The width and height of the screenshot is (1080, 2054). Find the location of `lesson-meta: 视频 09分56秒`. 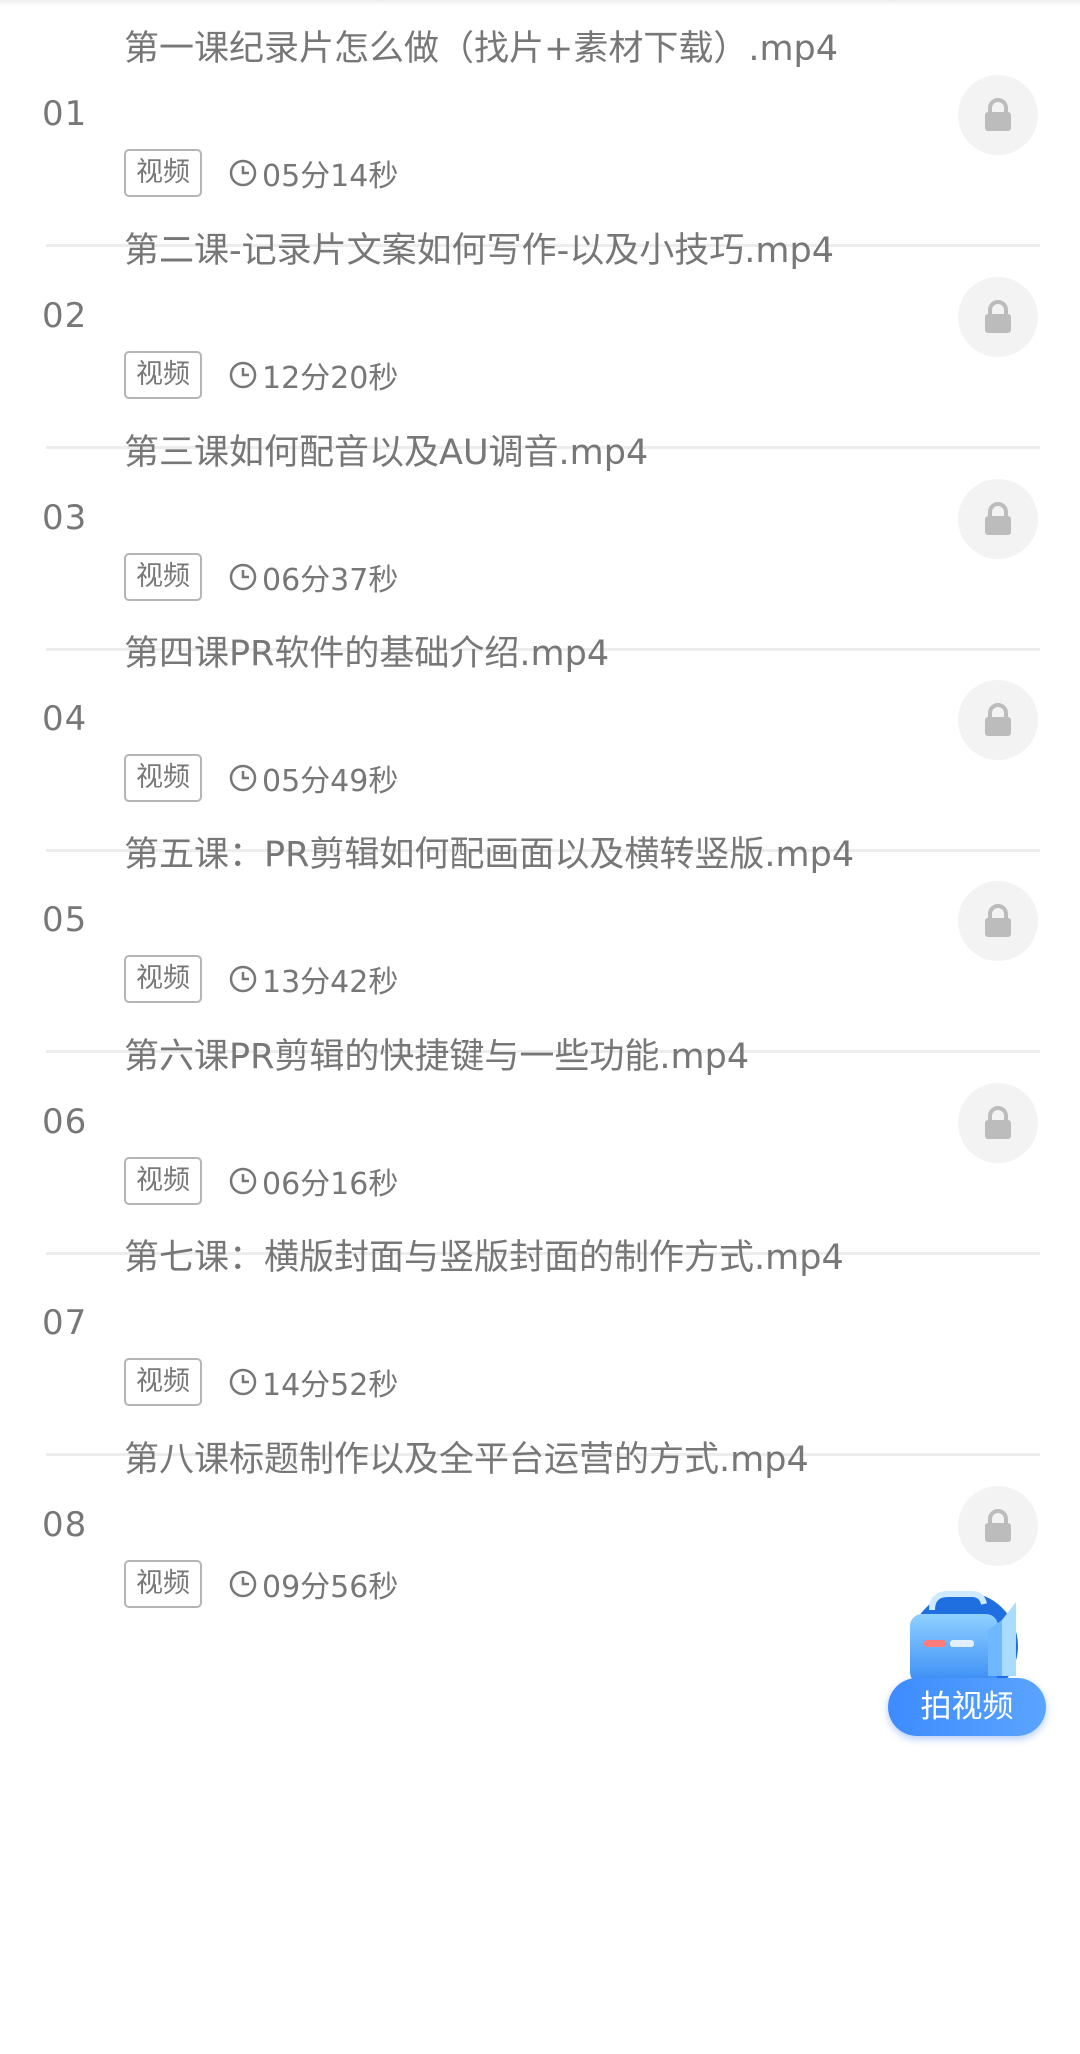

lesson-meta: 视频 09分56秒 is located at coordinates (261, 1584).